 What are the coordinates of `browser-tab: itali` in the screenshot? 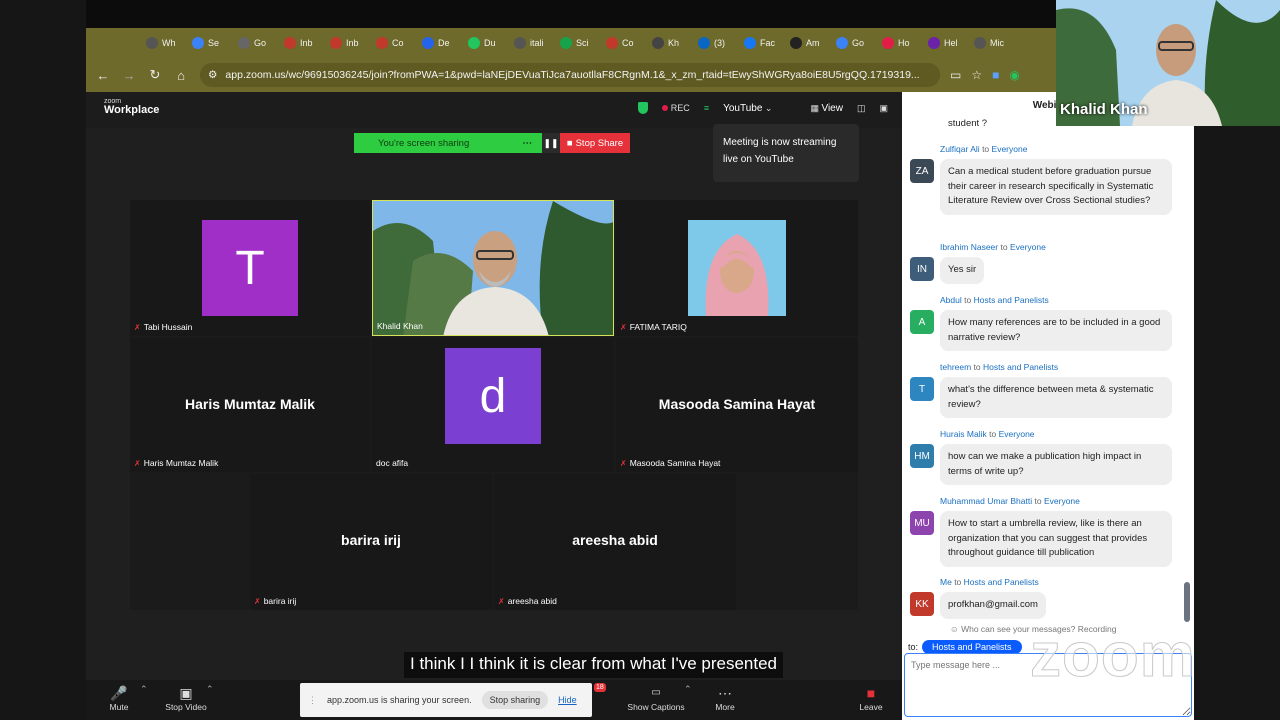 It's located at (536, 43).